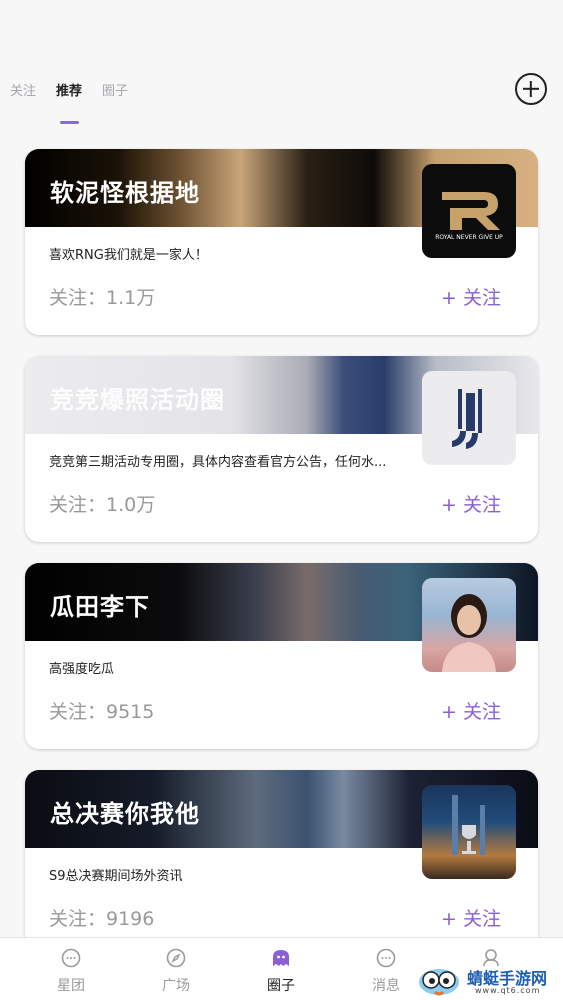 The image size is (563, 1000). What do you see at coordinates (469, 625) in the screenshot?
I see `portrait-thumbnail` at bounding box center [469, 625].